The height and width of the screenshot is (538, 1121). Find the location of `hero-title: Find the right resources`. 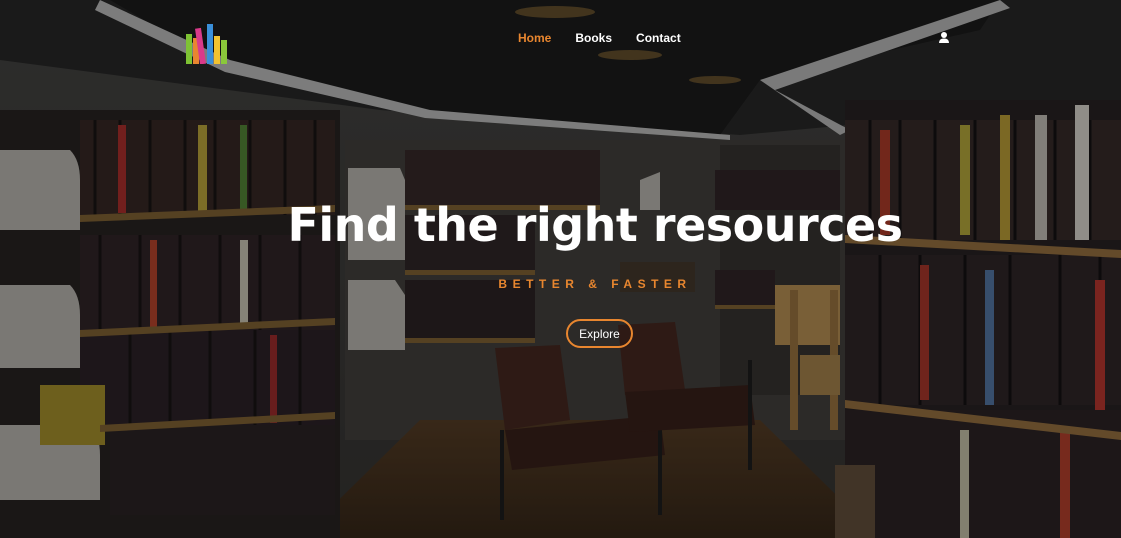

hero-title: Find the right resources is located at coordinates (595, 225).